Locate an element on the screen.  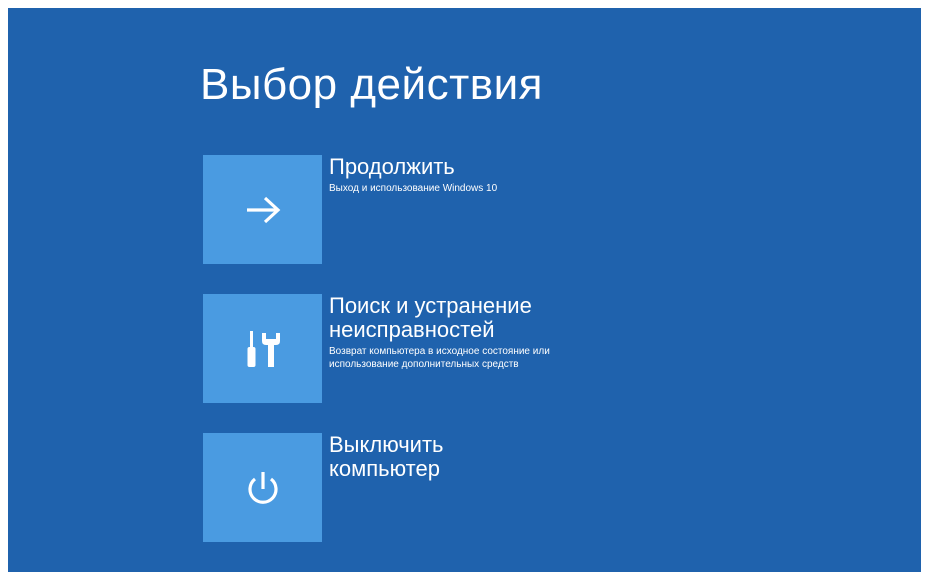
troubleshoot-tile is located at coordinates (262, 348).